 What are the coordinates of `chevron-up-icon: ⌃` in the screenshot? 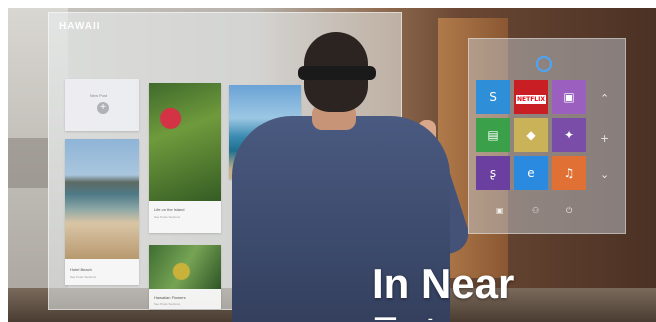 It's located at (604, 98).